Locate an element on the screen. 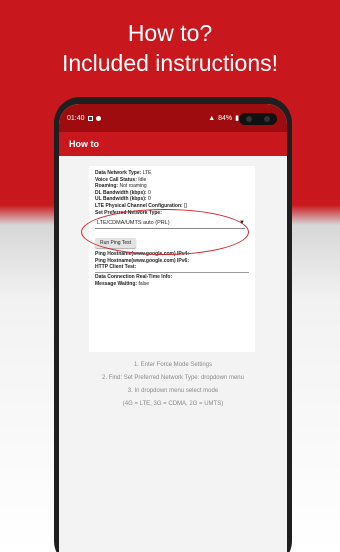 The image size is (340, 552). instruction-step-3: 3. In dropdown menu select mode is located at coordinates (173, 391).